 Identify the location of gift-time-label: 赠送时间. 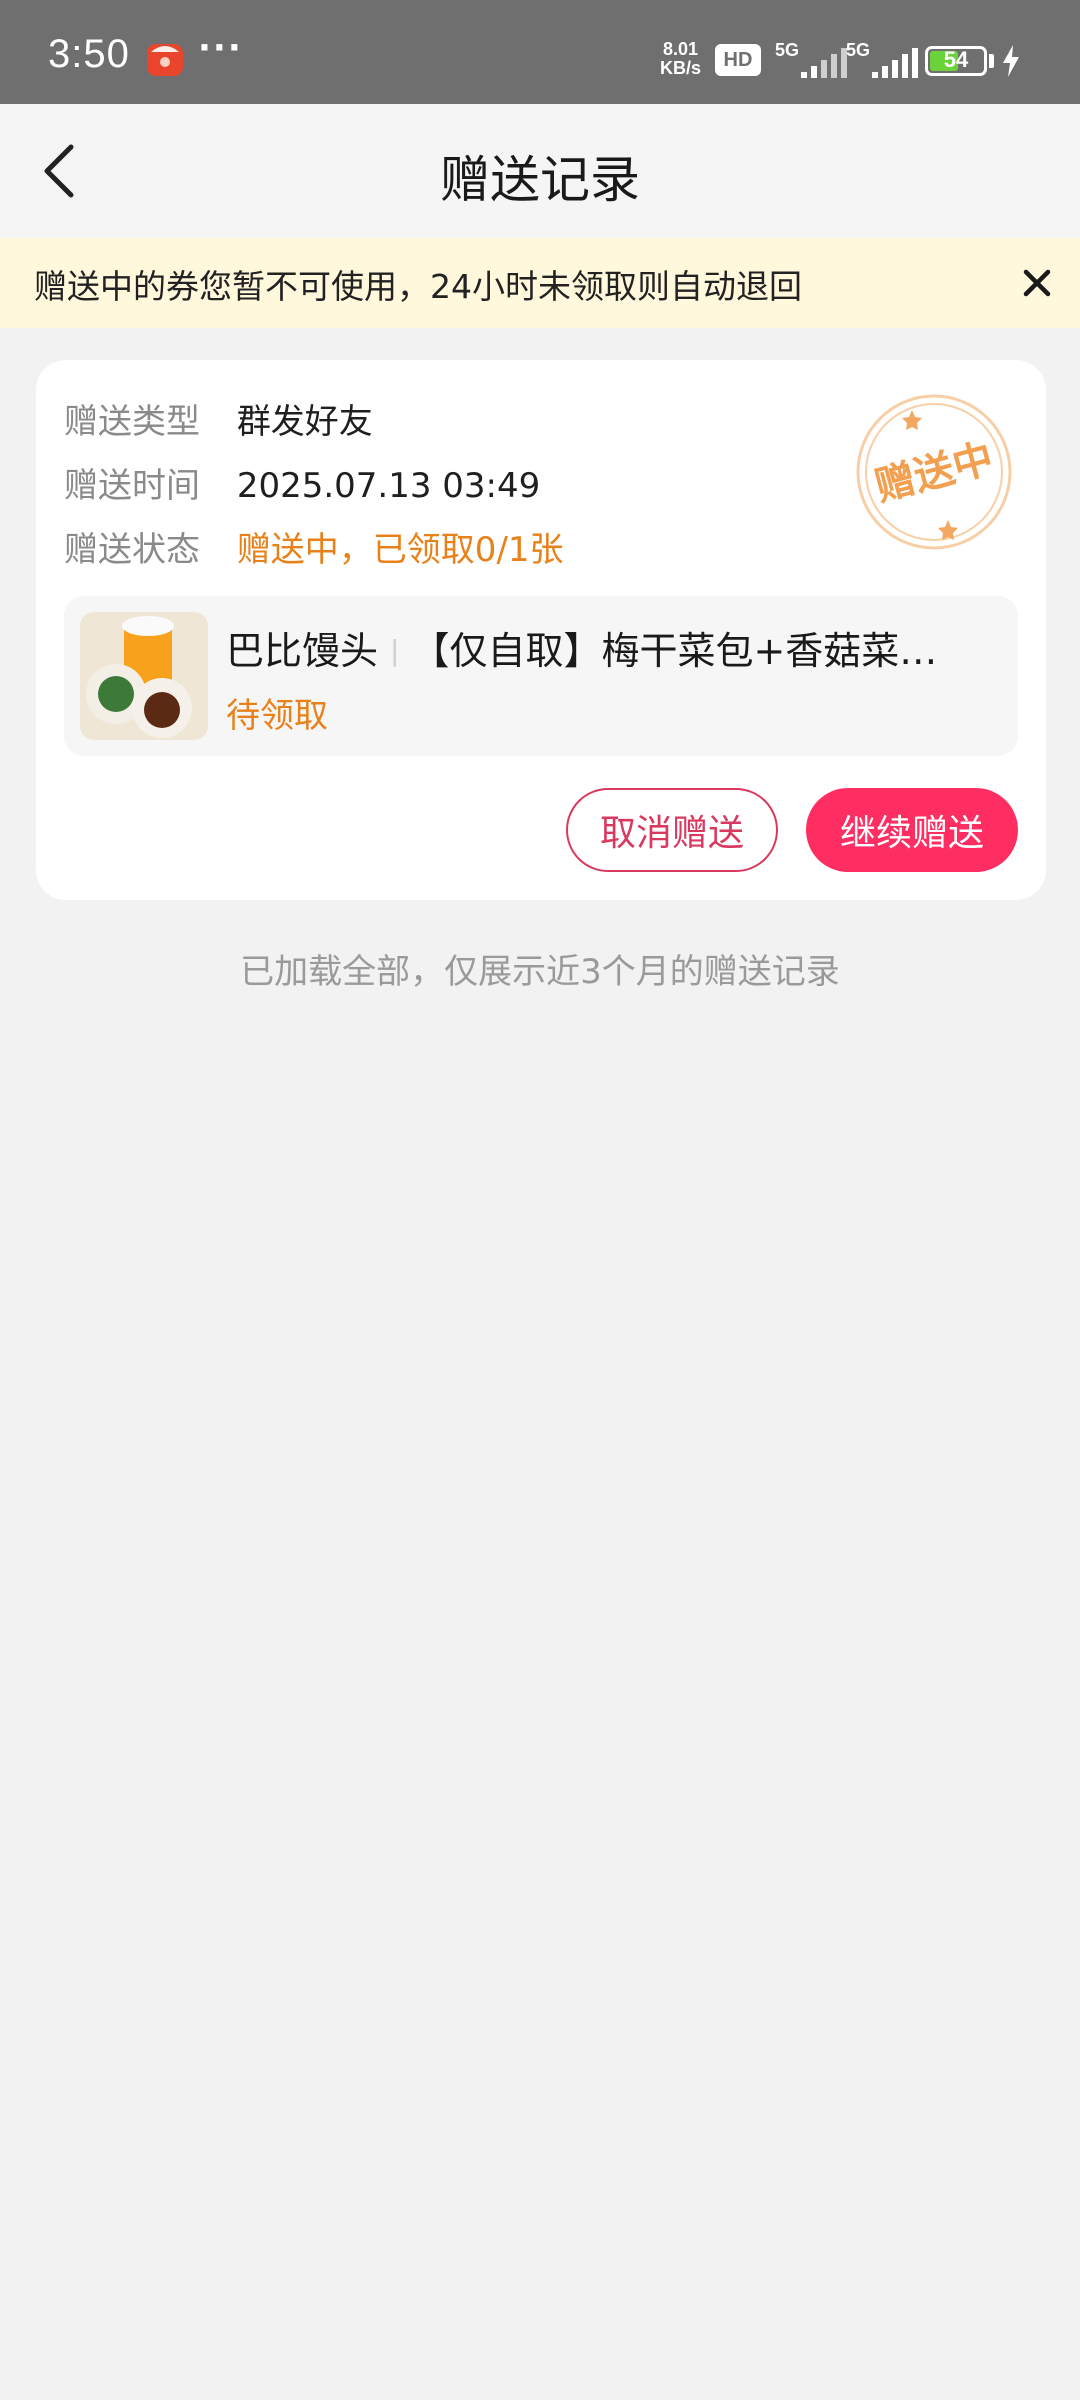
(132, 486).